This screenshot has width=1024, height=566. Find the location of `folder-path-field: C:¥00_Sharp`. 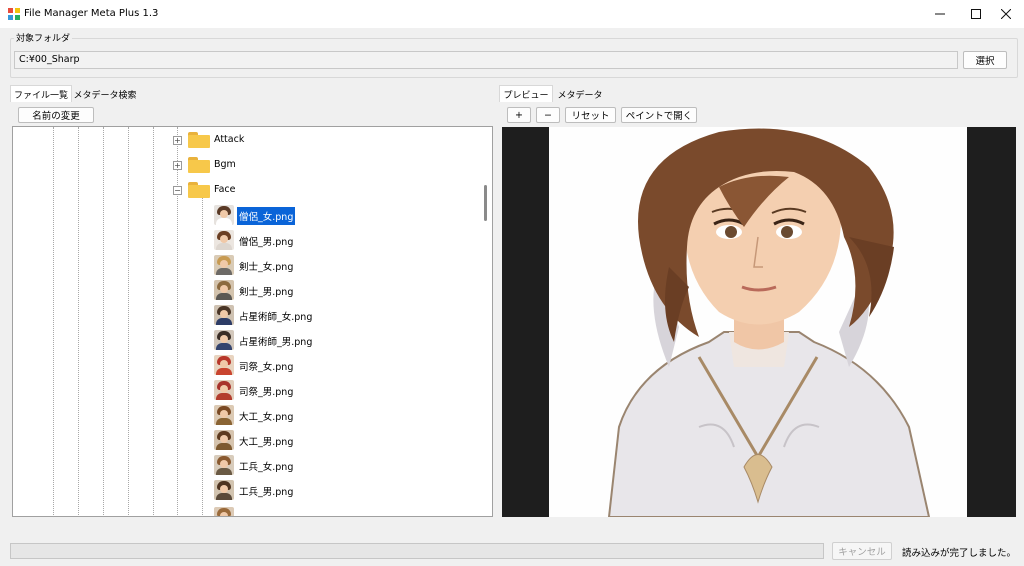

folder-path-field: C:¥00_Sharp is located at coordinates (486, 60).